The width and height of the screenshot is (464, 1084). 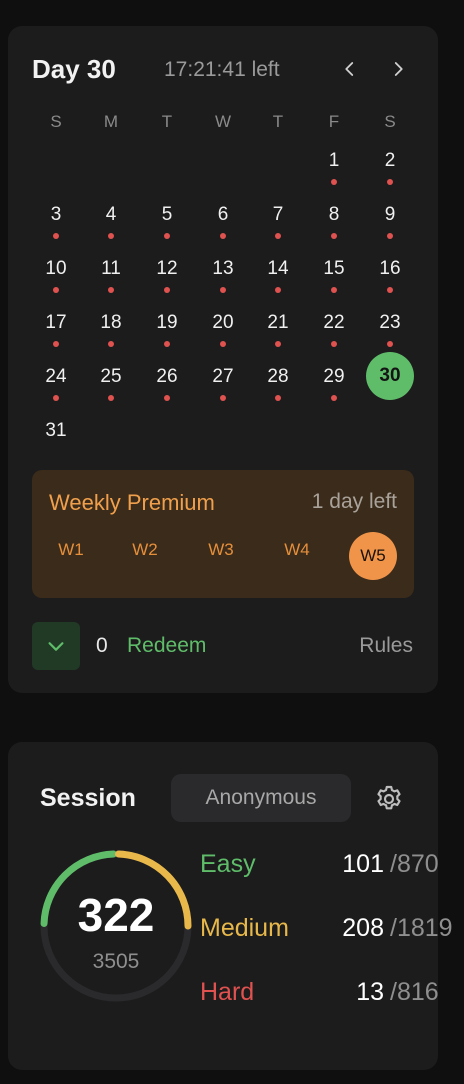 I want to click on calendar-day: 7, so click(x=278, y=226).